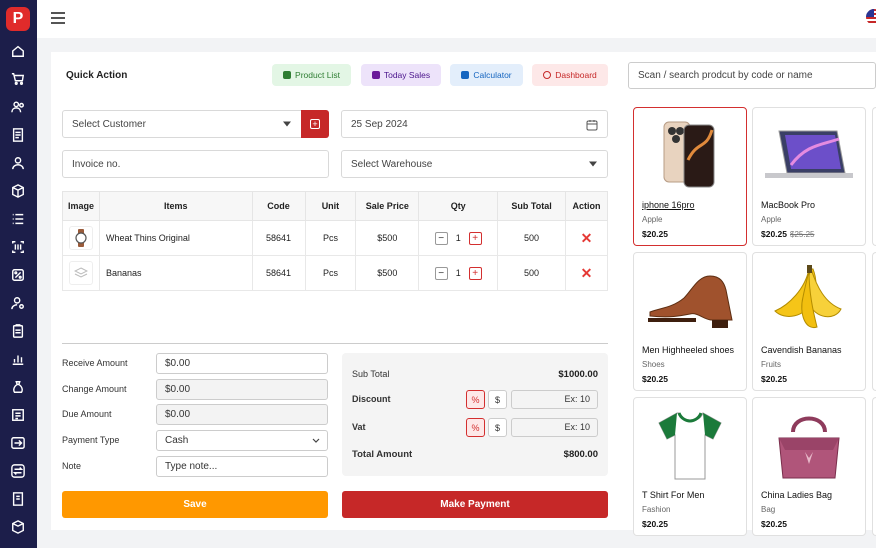 This screenshot has width=876, height=548. What do you see at coordinates (18, 359) in the screenshot?
I see `chart-icon` at bounding box center [18, 359].